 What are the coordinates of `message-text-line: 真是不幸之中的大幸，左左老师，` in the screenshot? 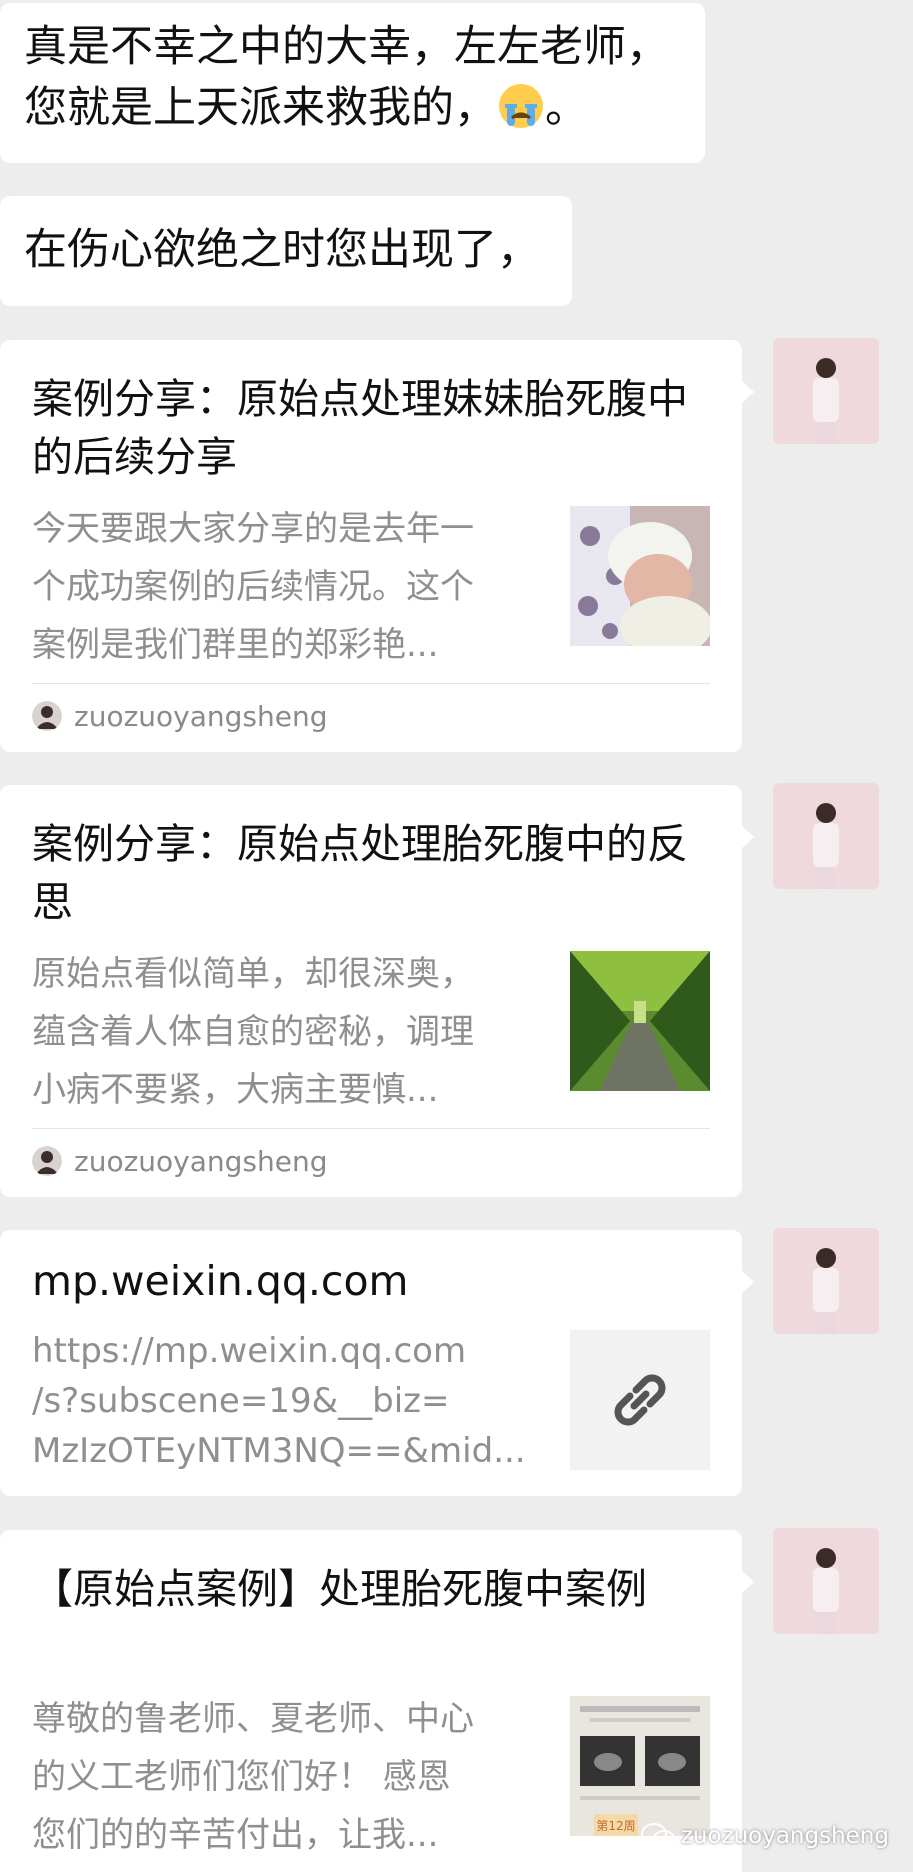 It's located at (346, 47).